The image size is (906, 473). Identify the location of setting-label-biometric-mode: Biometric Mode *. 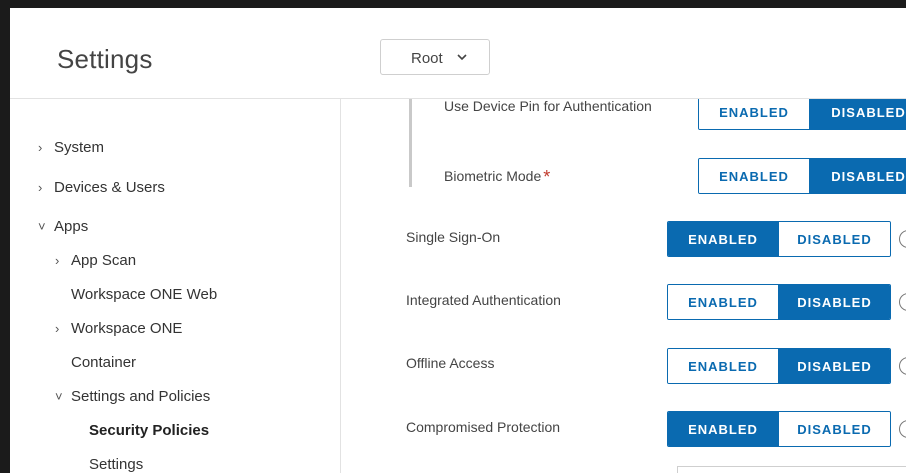
(497, 176).